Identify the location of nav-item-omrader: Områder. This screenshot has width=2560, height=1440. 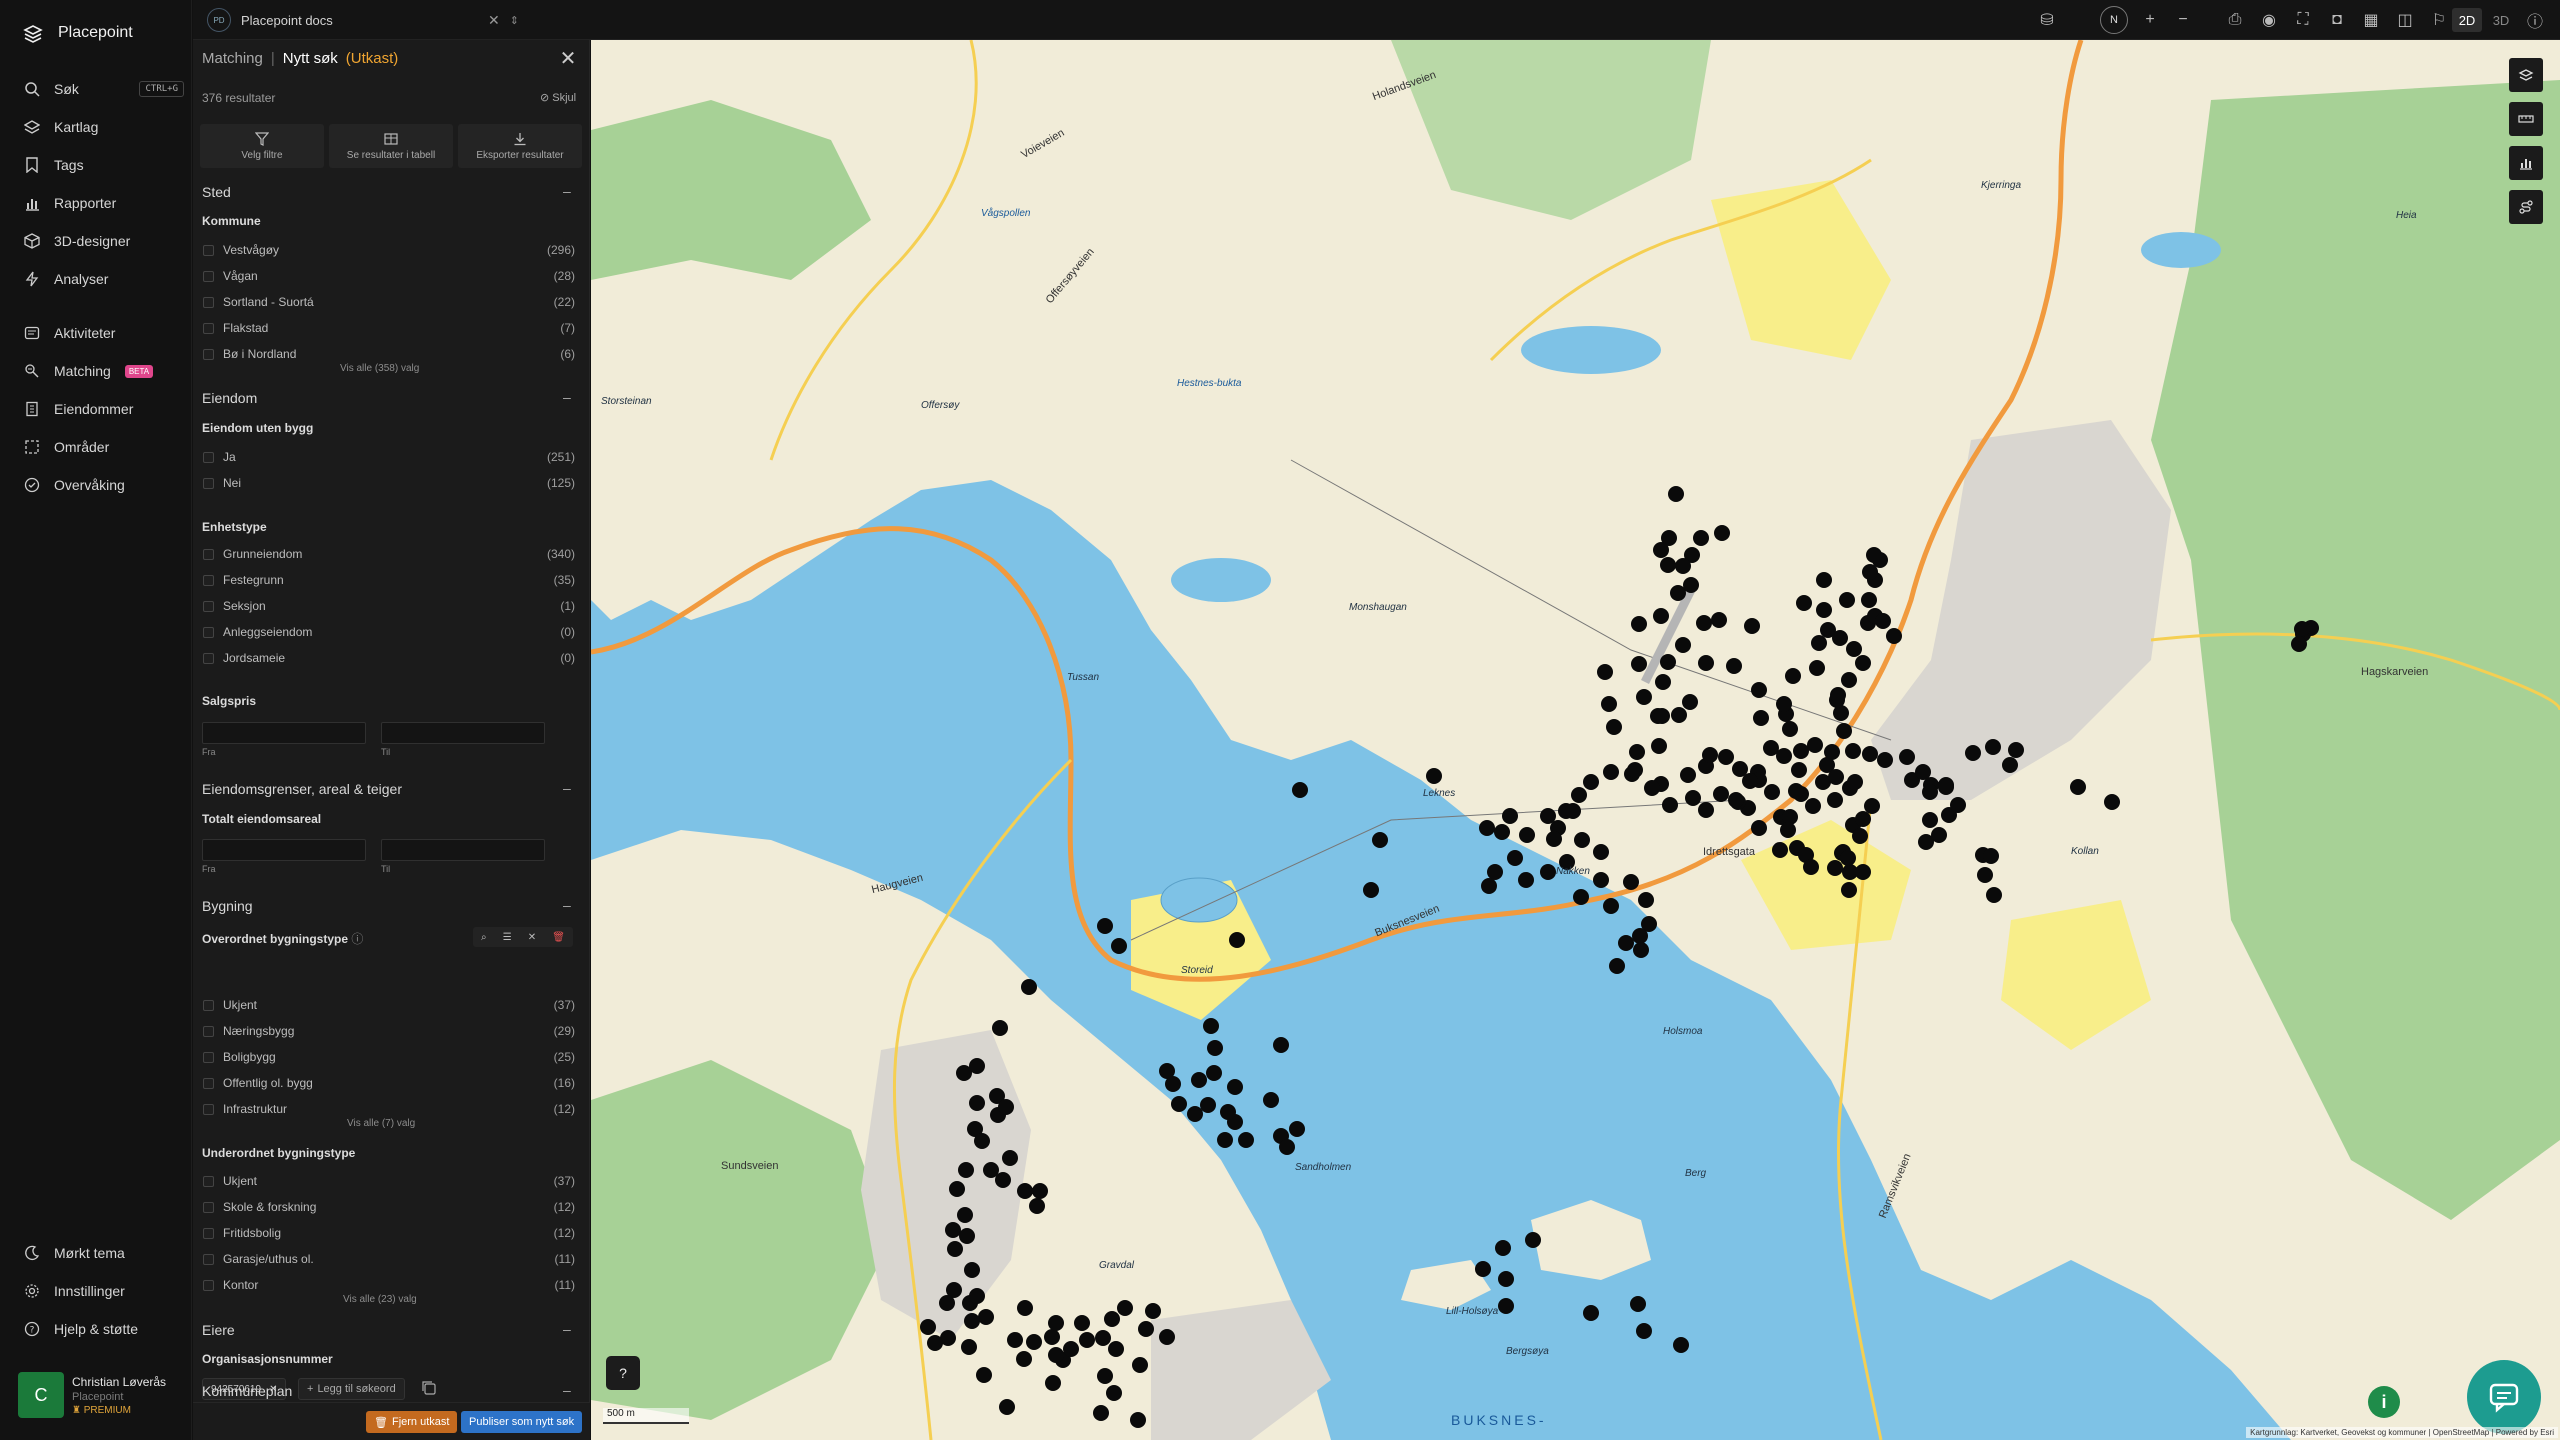
(104, 447).